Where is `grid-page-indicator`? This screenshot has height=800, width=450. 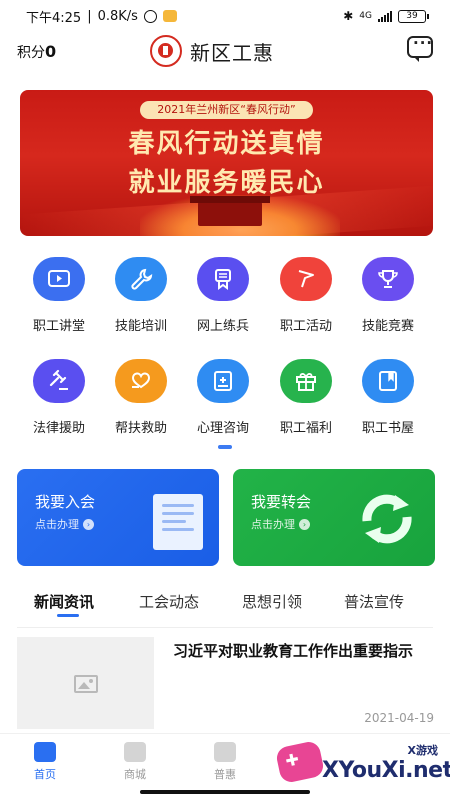 grid-page-indicator is located at coordinates (225, 447).